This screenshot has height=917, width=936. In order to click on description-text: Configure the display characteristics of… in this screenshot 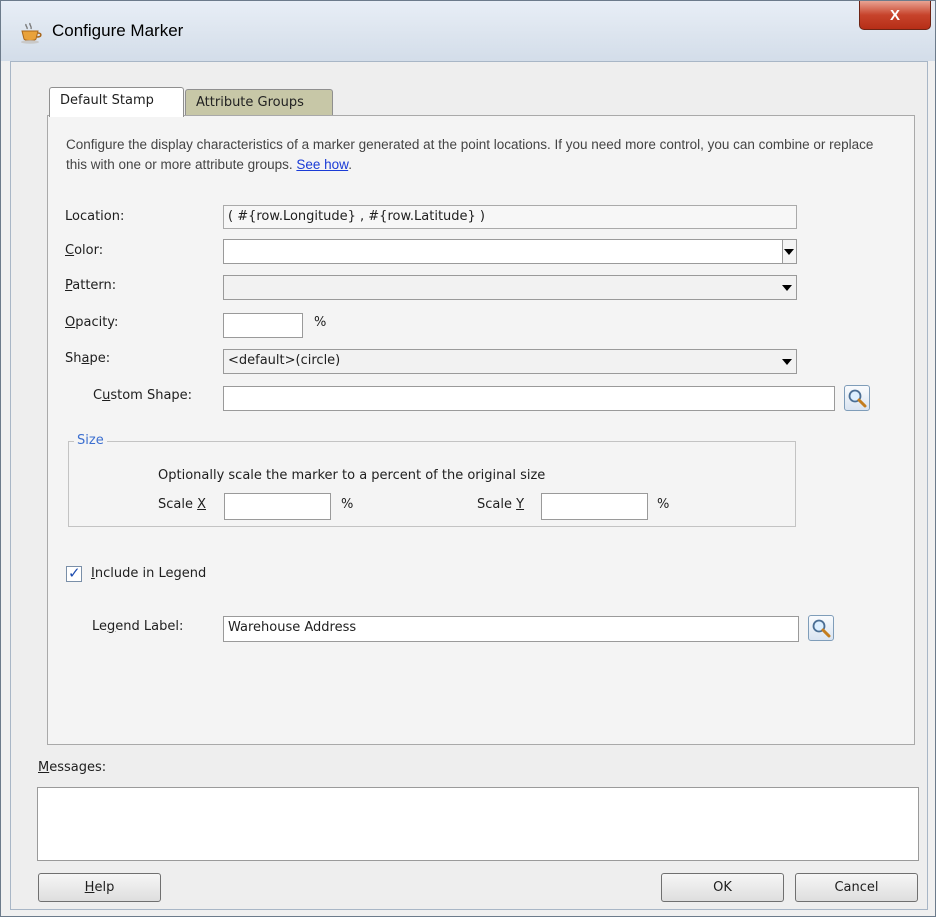, I will do `click(481, 155)`.